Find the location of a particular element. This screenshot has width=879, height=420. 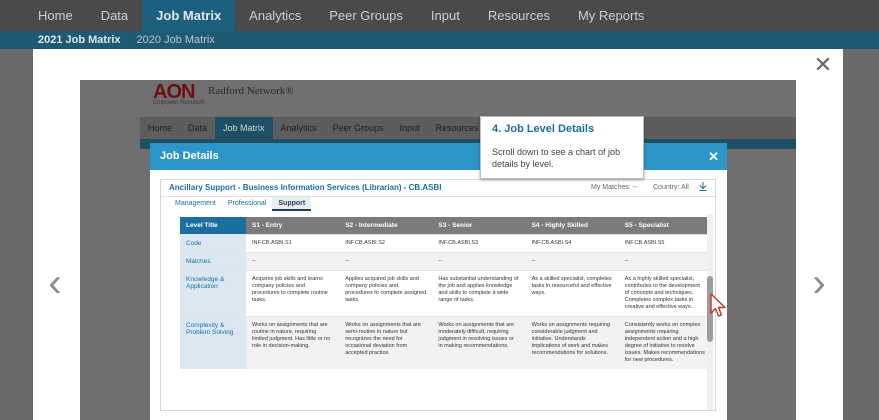

aon-tagline: Empower Results® is located at coordinates (179, 103).